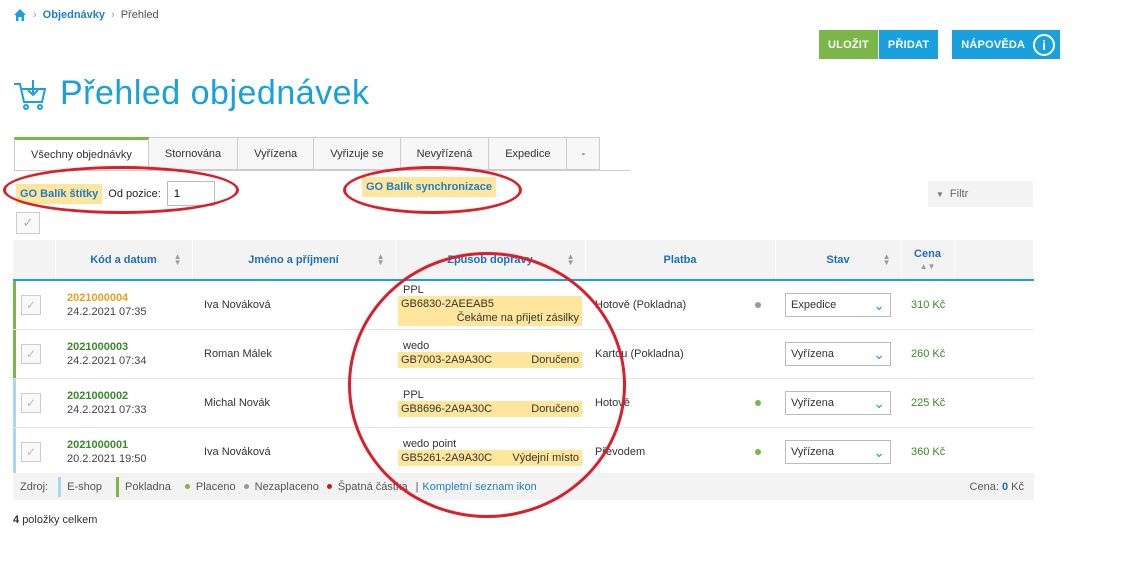 The width and height of the screenshot is (1123, 581). What do you see at coordinates (416, 346) in the screenshot?
I see `carrier-name: wedo` at bounding box center [416, 346].